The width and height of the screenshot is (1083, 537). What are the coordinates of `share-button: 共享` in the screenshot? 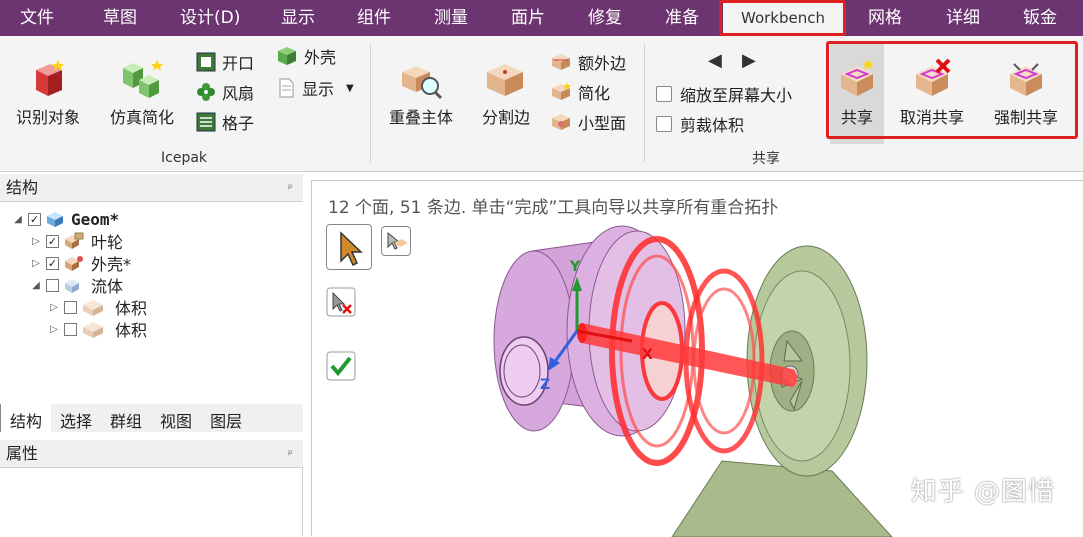 It's located at (857, 93).